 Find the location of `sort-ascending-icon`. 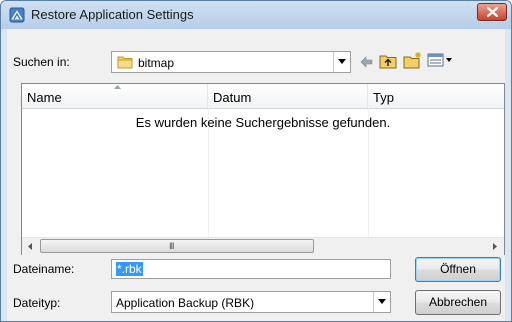

sort-ascending-icon is located at coordinates (117, 87).